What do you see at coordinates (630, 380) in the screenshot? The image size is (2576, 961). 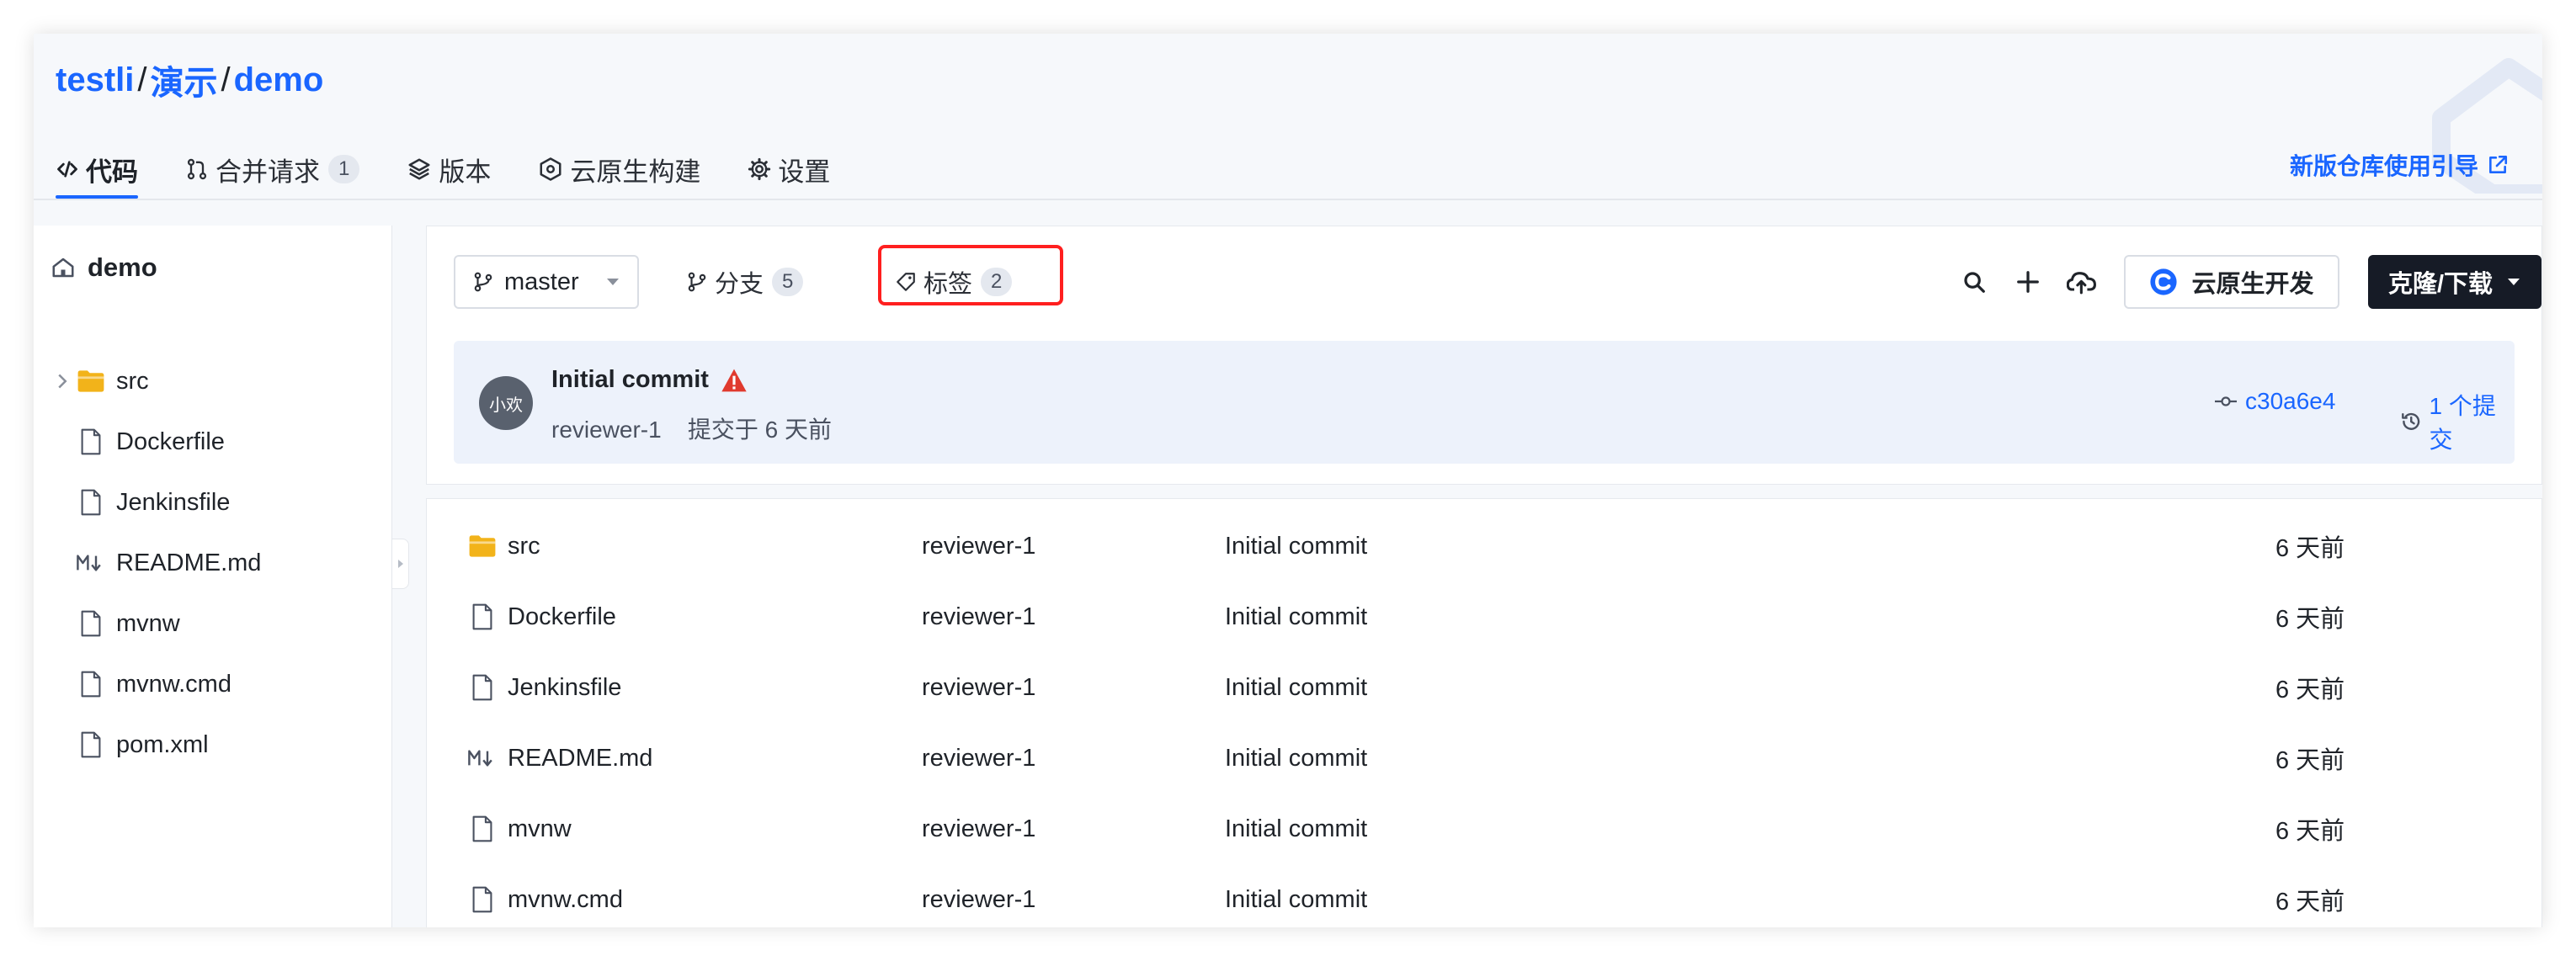 I see `commit-message: Initial commit` at bounding box center [630, 380].